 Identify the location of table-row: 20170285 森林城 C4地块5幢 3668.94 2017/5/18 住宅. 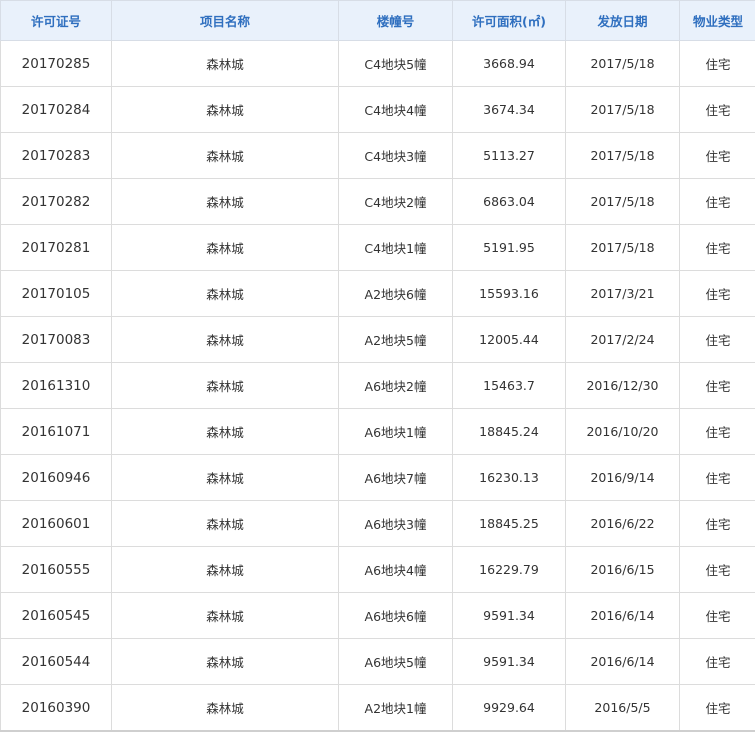
(377, 63).